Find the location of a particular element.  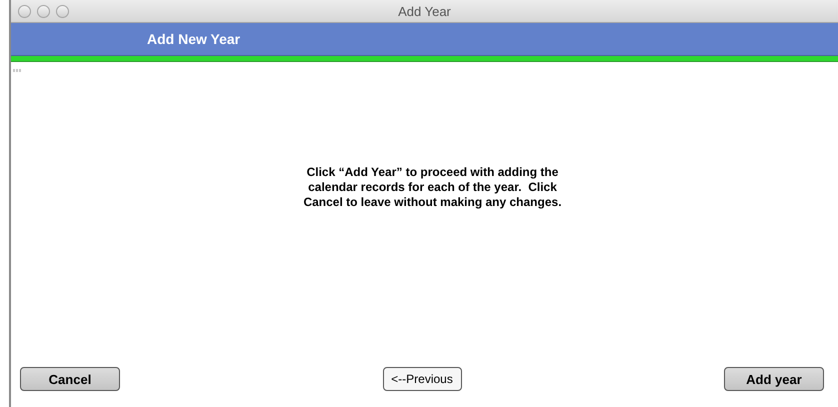

dialog-button: <--Previous is located at coordinates (422, 379).